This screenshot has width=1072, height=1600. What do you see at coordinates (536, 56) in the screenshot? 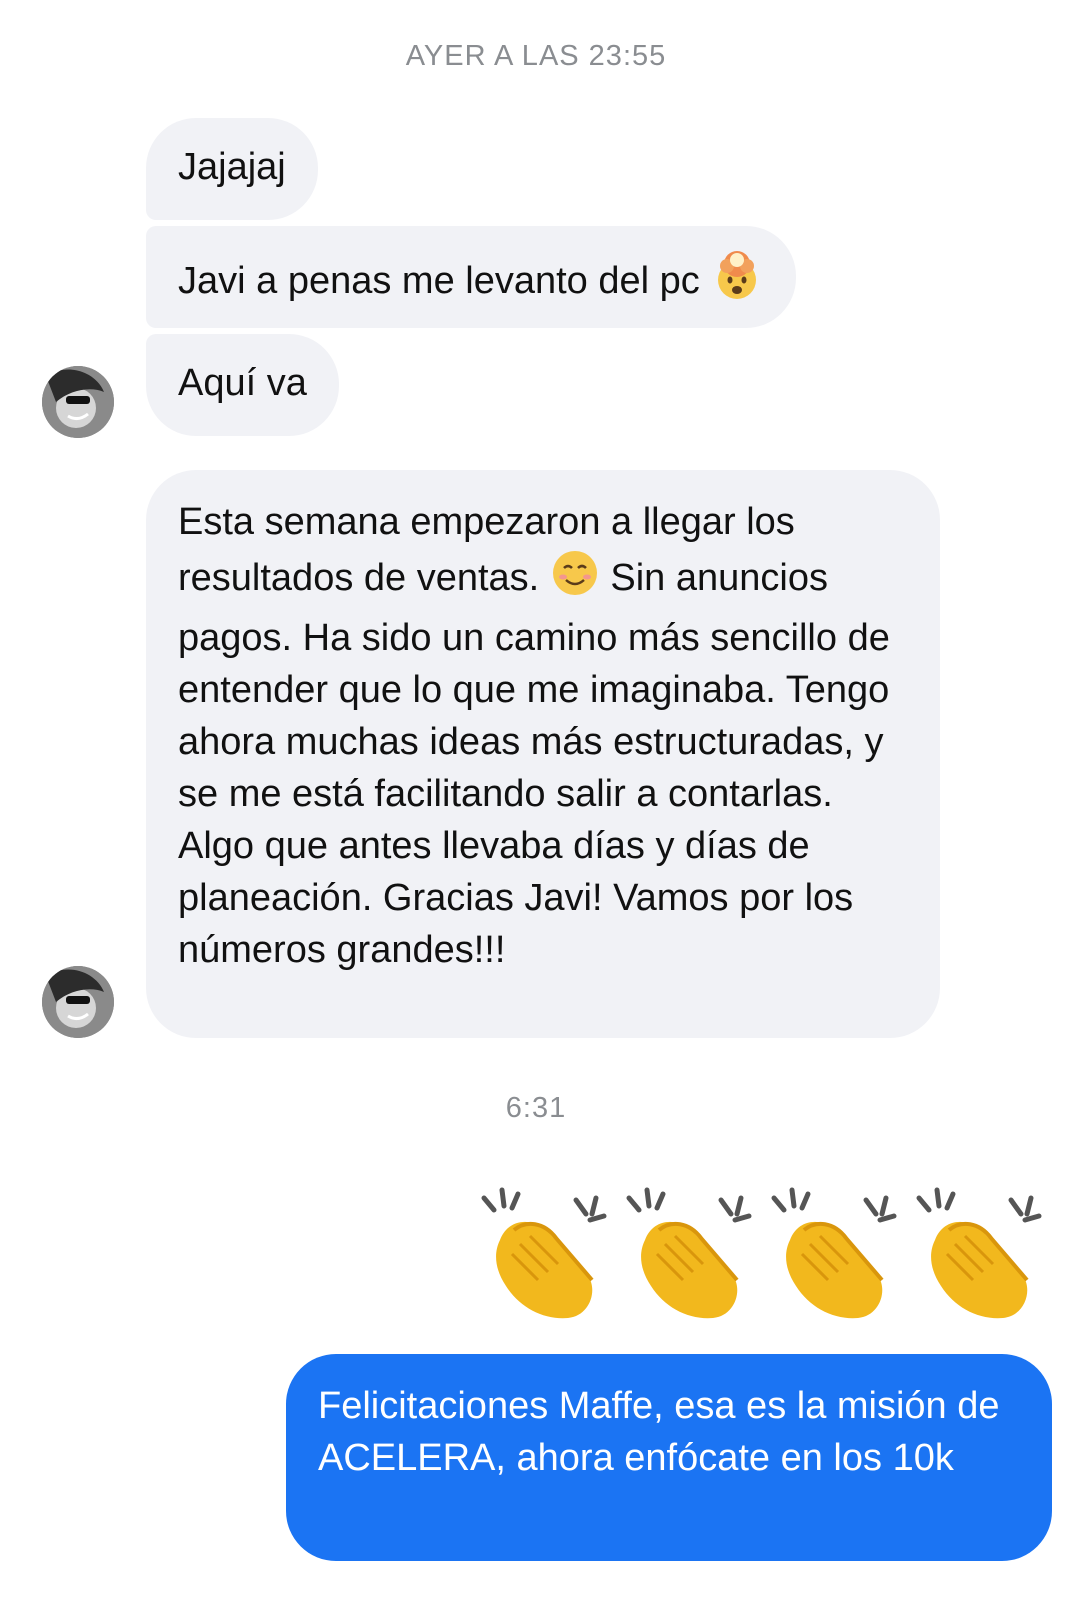
I see `timestamp-yesterday: AYER A LAS 23:55` at bounding box center [536, 56].